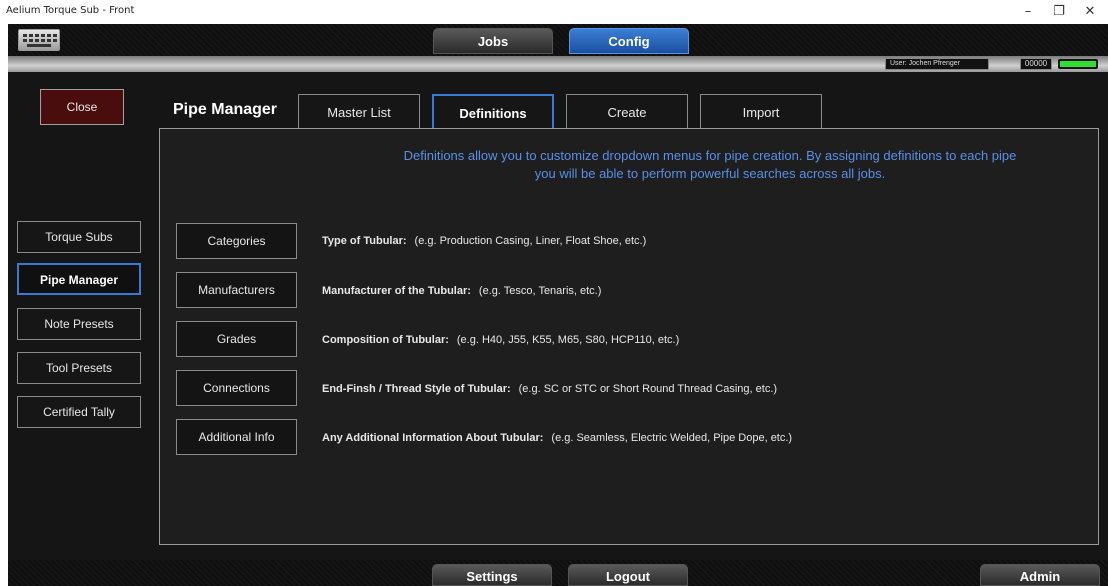 The image size is (1108, 586). Describe the element at coordinates (225, 109) in the screenshot. I see `page-title: Pipe Manager` at that location.